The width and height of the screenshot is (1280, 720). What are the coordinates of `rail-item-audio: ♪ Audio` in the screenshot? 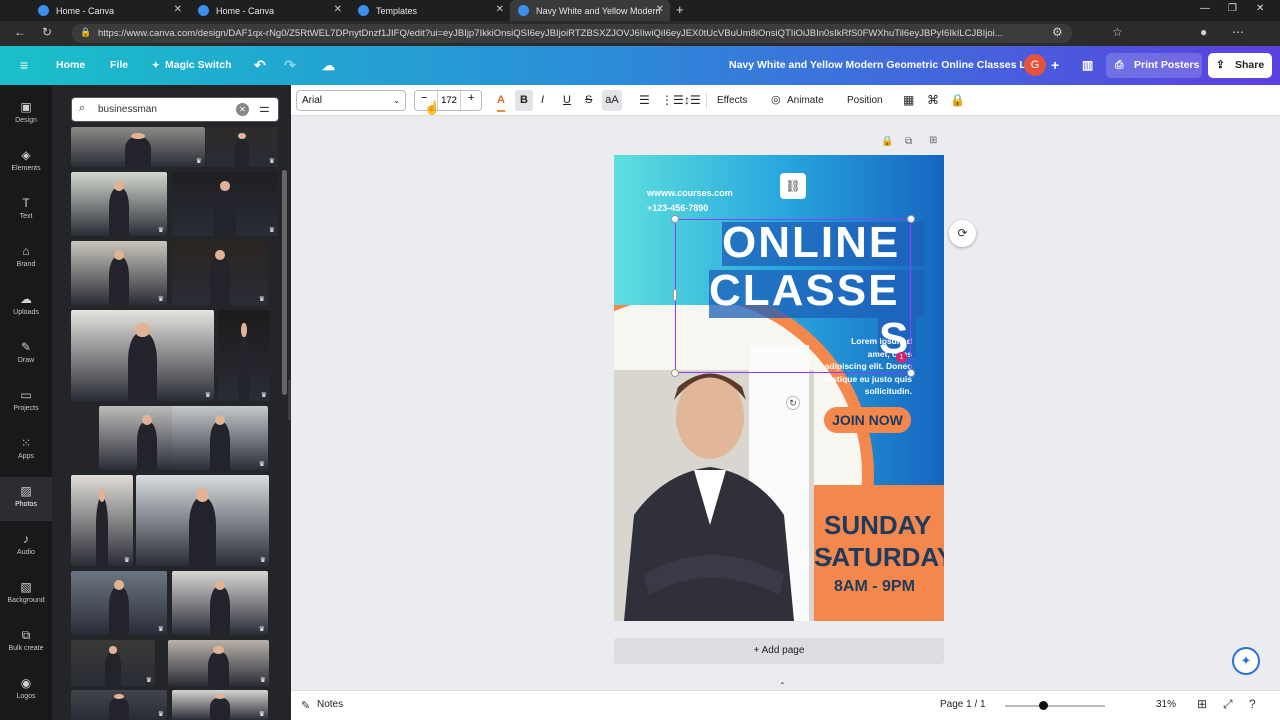 It's located at (26, 547).